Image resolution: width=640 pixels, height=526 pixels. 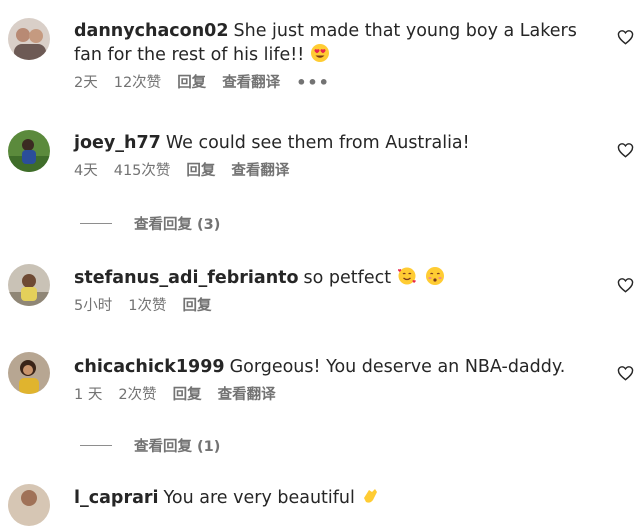 I want to click on view-replies-button: 查看回复 (3), so click(x=150, y=223).